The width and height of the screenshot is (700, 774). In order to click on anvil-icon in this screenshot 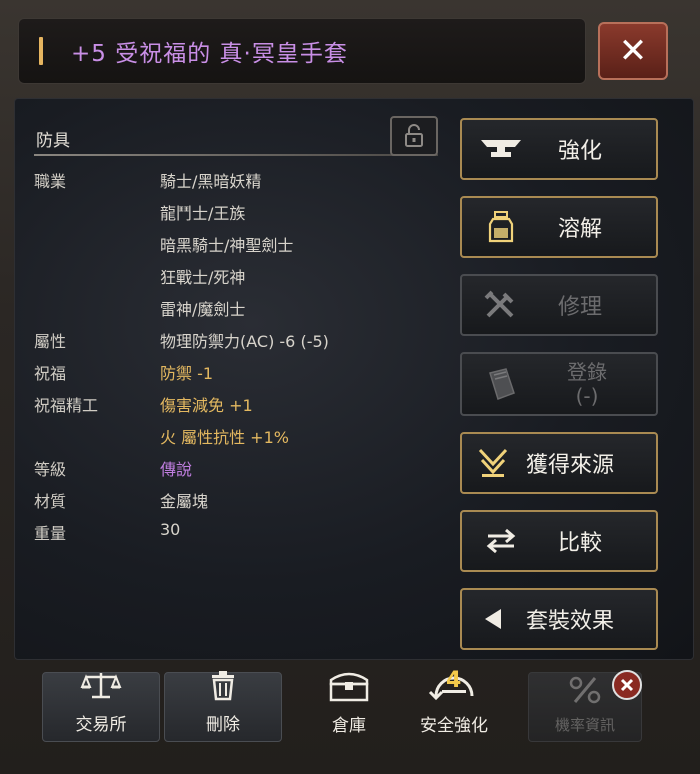, I will do `click(501, 149)`.